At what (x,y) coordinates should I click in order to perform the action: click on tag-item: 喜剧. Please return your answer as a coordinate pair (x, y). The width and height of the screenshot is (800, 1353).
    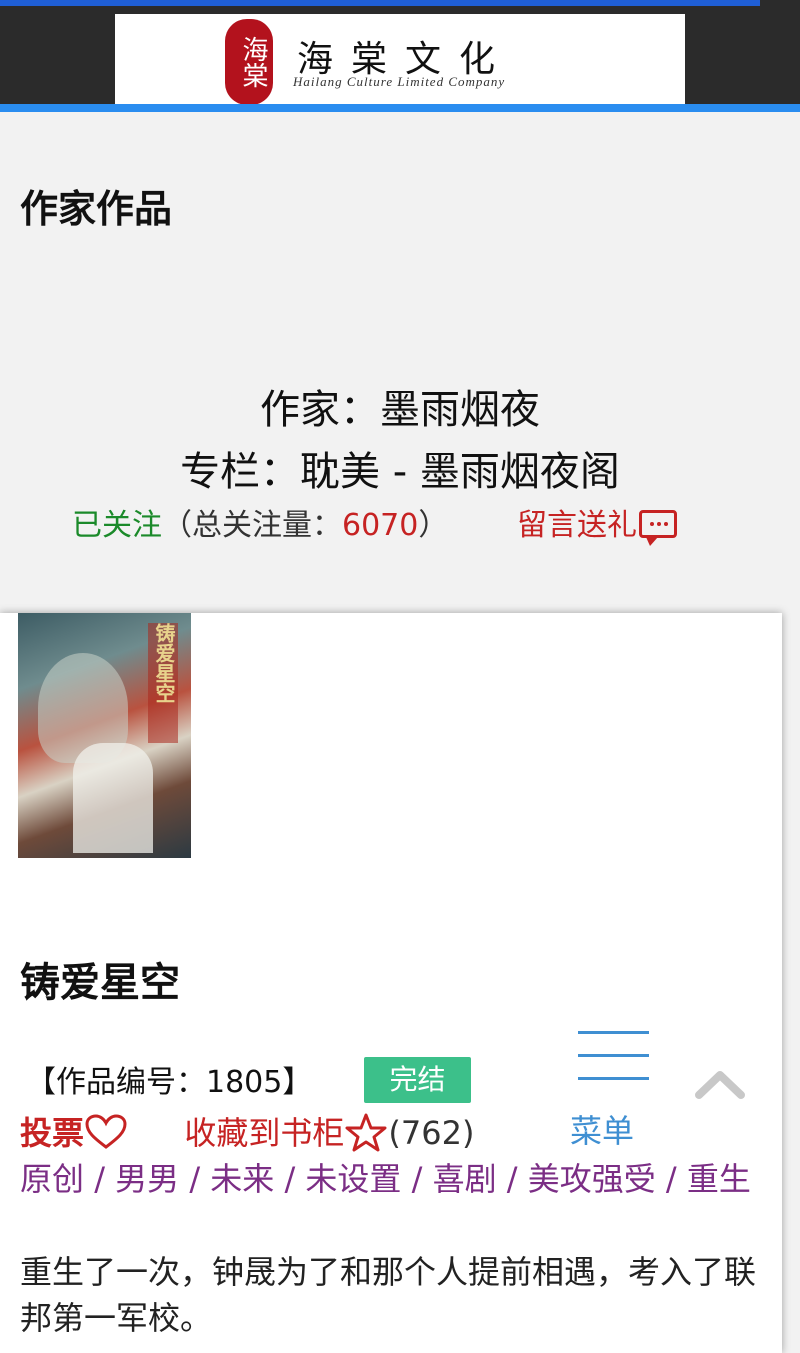
    Looking at the image, I should click on (465, 1179).